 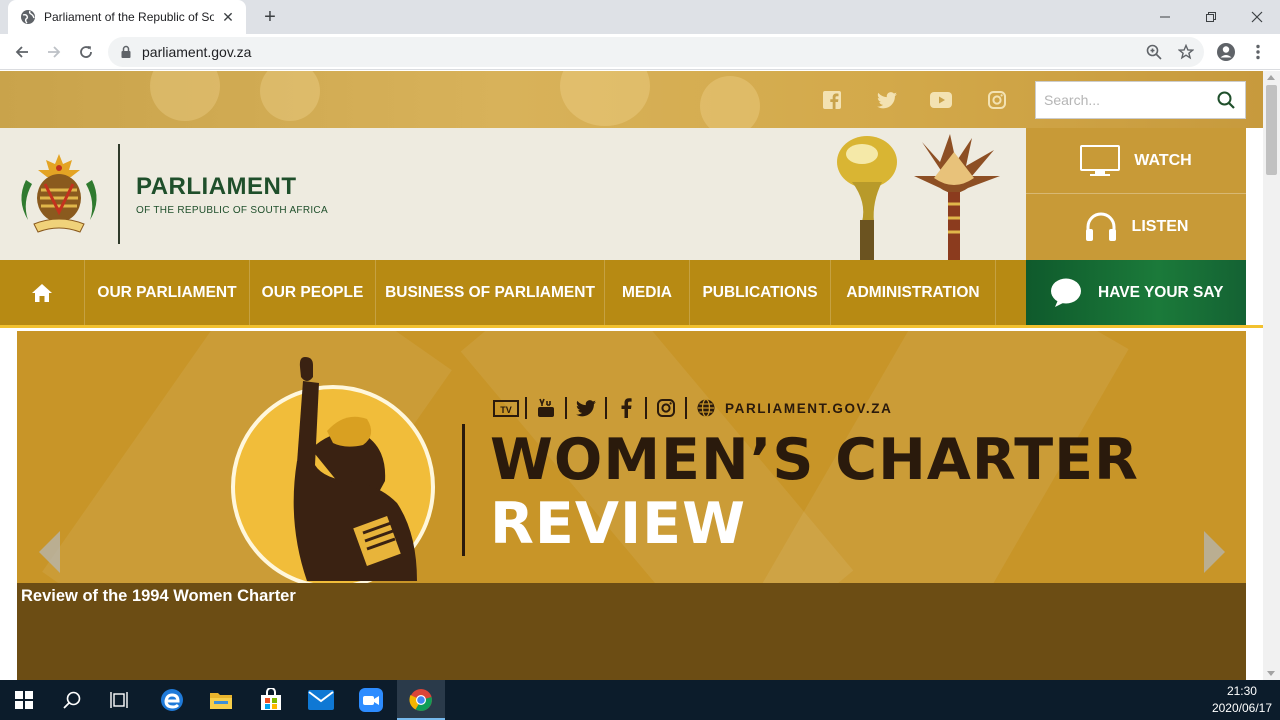 I want to click on site-search, so click(x=1140, y=100).